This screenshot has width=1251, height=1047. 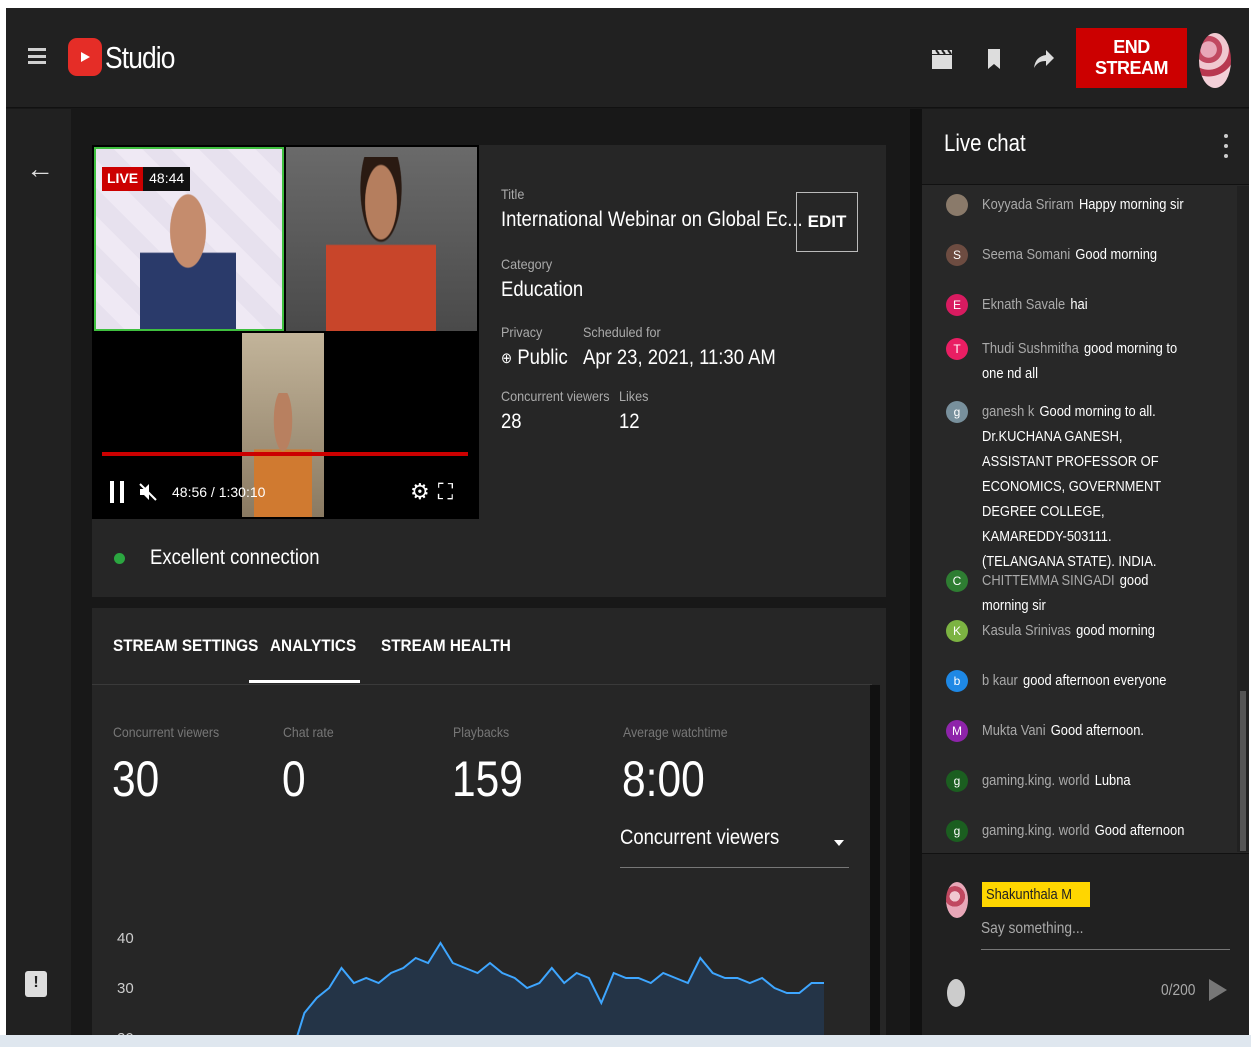 What do you see at coordinates (957, 681) in the screenshot?
I see `chat-avatar: b` at bounding box center [957, 681].